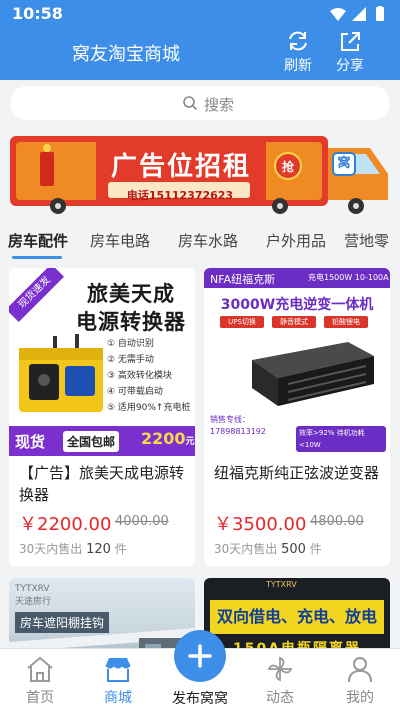  What do you see at coordinates (238, 431) in the screenshot?
I see `sales-hotline-number: 17898813192` at bounding box center [238, 431].